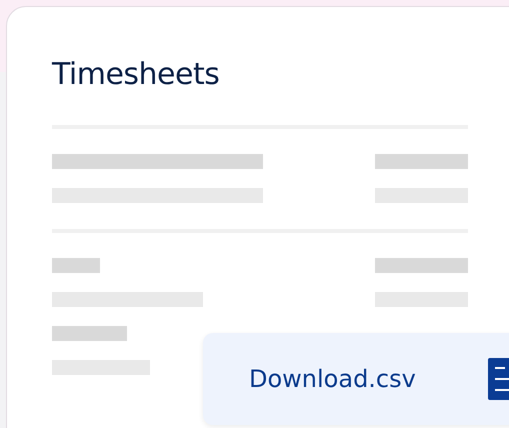 This screenshot has width=509, height=428. Describe the element at coordinates (332, 379) in the screenshot. I see `download-link: Download.csv` at that location.